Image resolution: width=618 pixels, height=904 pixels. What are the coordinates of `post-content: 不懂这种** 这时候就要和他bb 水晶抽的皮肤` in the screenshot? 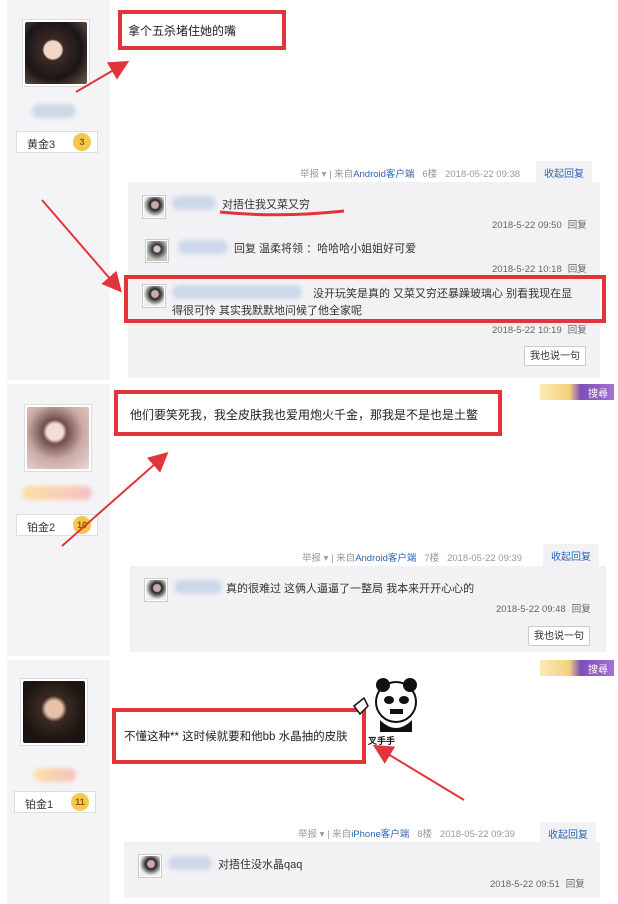 It's located at (236, 737).